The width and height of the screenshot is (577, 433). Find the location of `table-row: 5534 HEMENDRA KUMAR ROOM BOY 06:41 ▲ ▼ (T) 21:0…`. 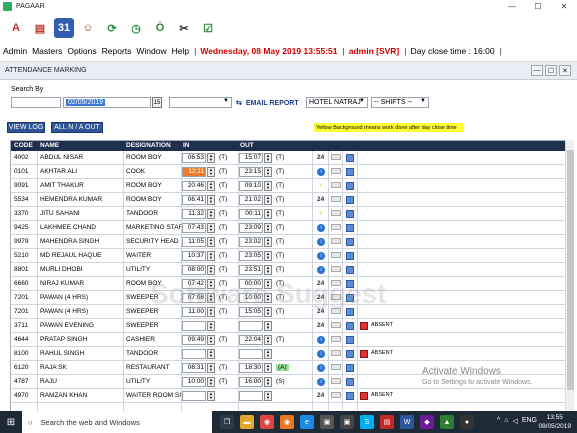

table-row: 5534 HEMENDRA KUMAR ROOM BOY 06:41 ▲ ▼ (T) 21:0… is located at coordinates (288, 200).